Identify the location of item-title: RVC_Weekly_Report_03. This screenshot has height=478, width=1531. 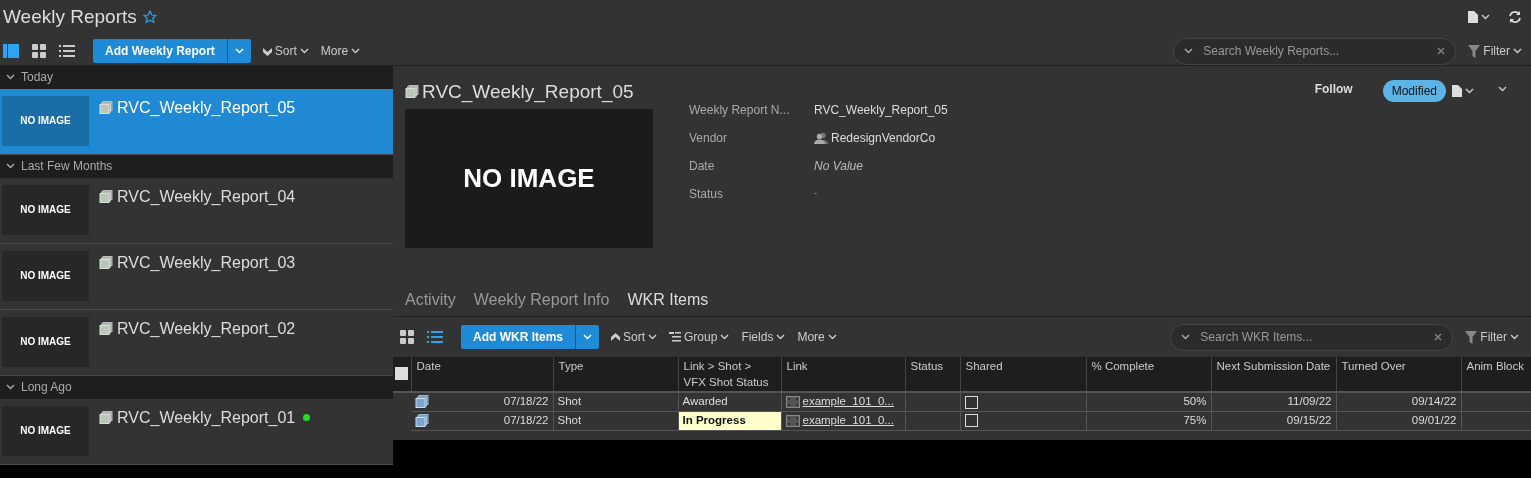
(206, 262).